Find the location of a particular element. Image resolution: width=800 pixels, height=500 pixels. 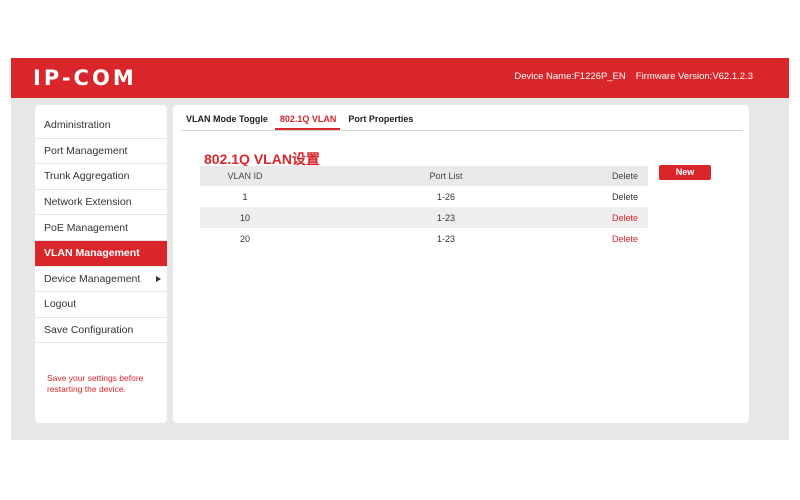

table-row: 20 1-23 Delete is located at coordinates (424, 238).